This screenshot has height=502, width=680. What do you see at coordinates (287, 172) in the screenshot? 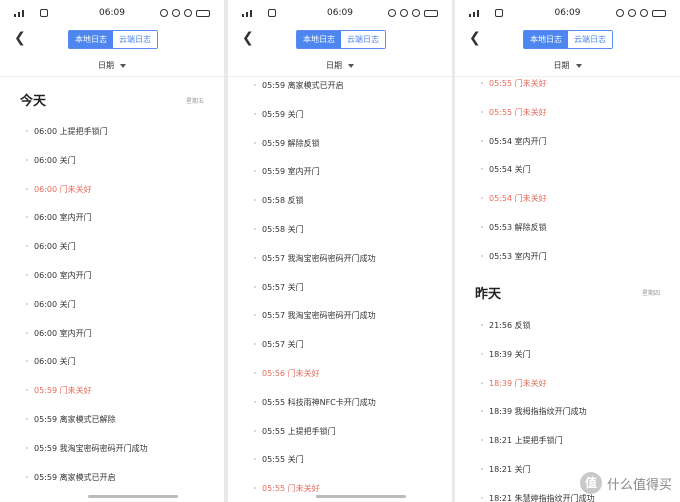
I see `log-entry: 05:59 室内开门` at bounding box center [287, 172].